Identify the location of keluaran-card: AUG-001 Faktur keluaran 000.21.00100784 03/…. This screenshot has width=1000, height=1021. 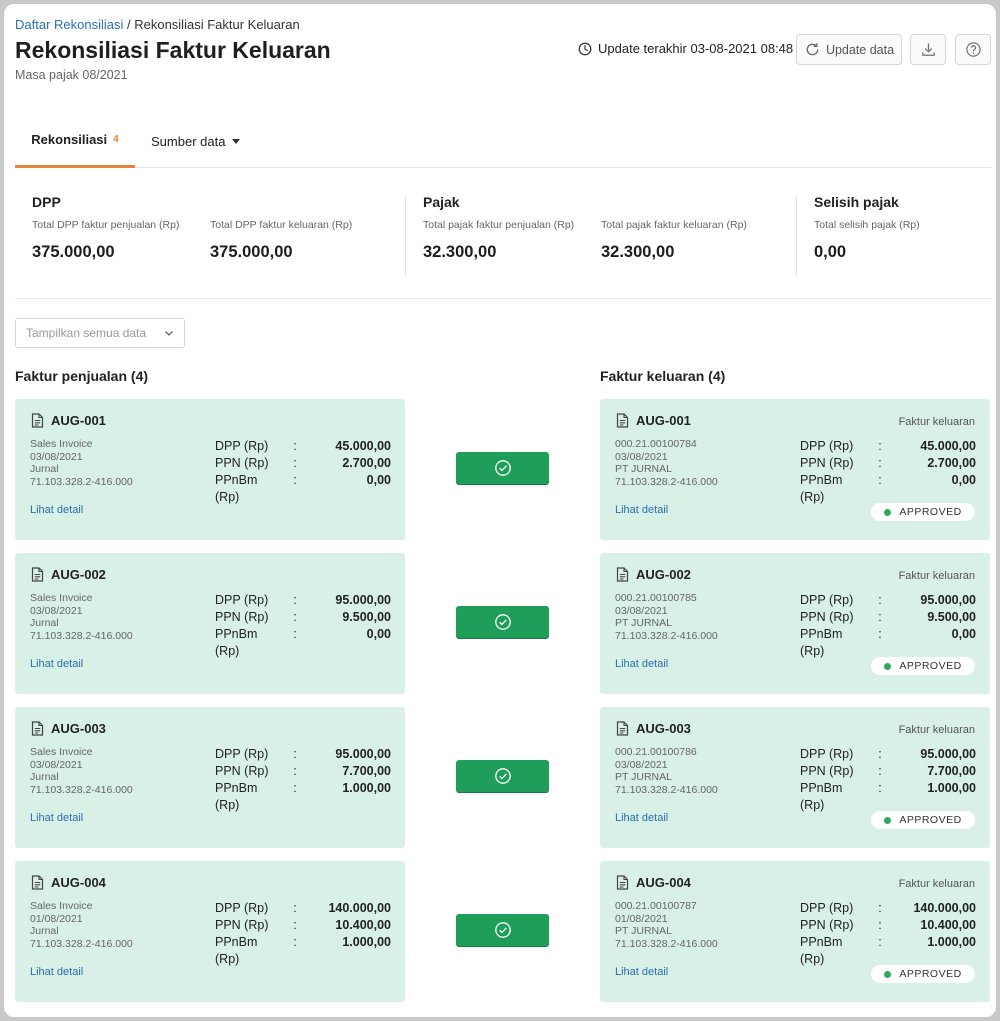
(795, 469).